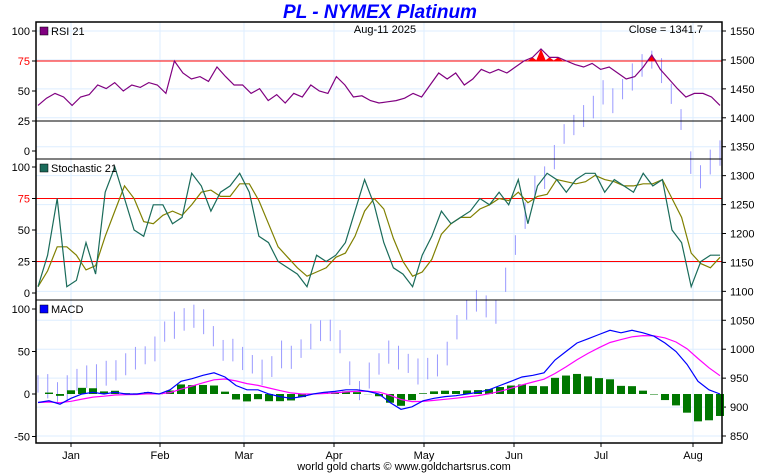  I want to click on price-tick-label: 900, so click(739, 408).